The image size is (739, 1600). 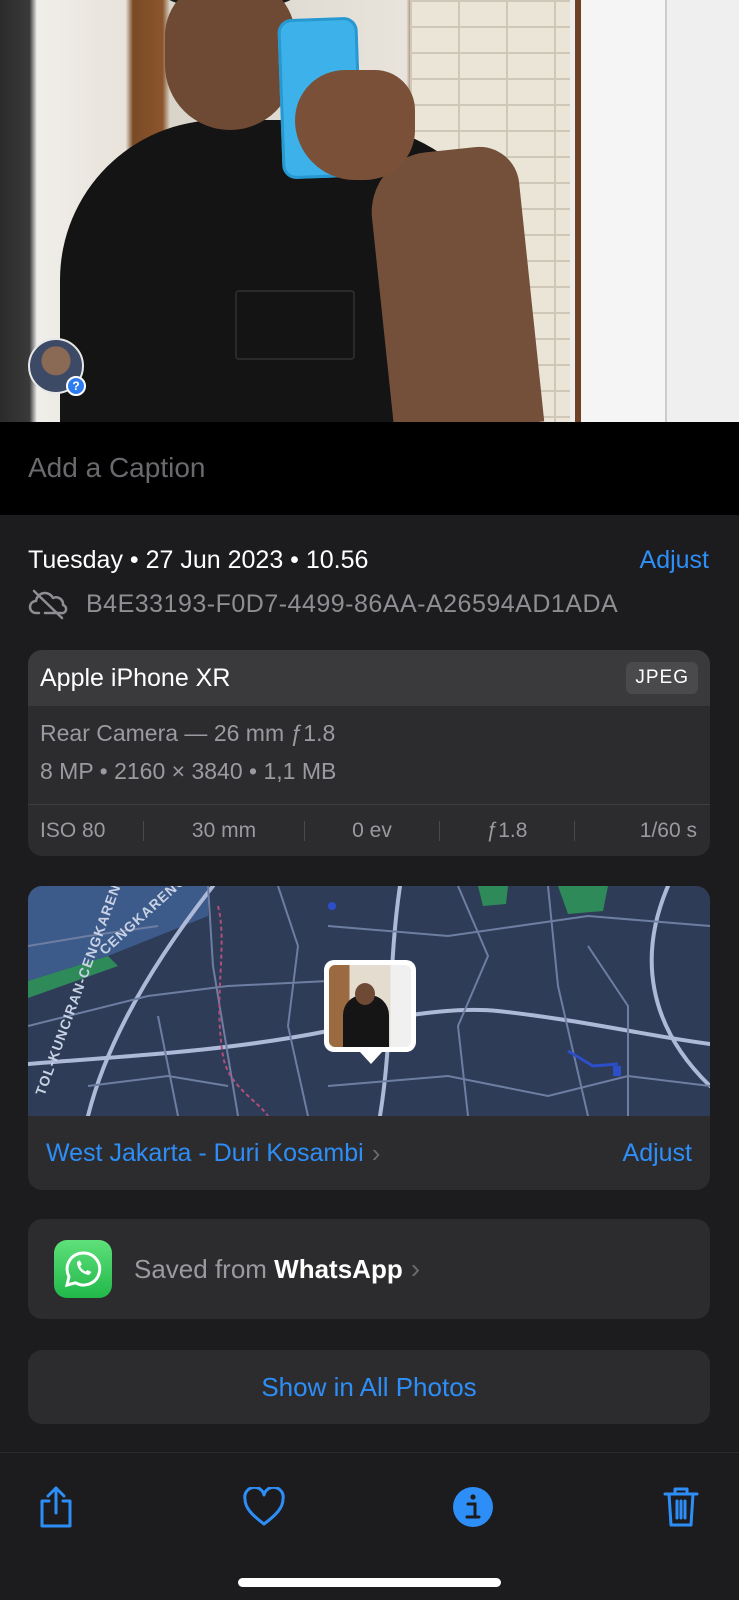 I want to click on source-app-name: WhatsApp, so click(x=338, y=1268).